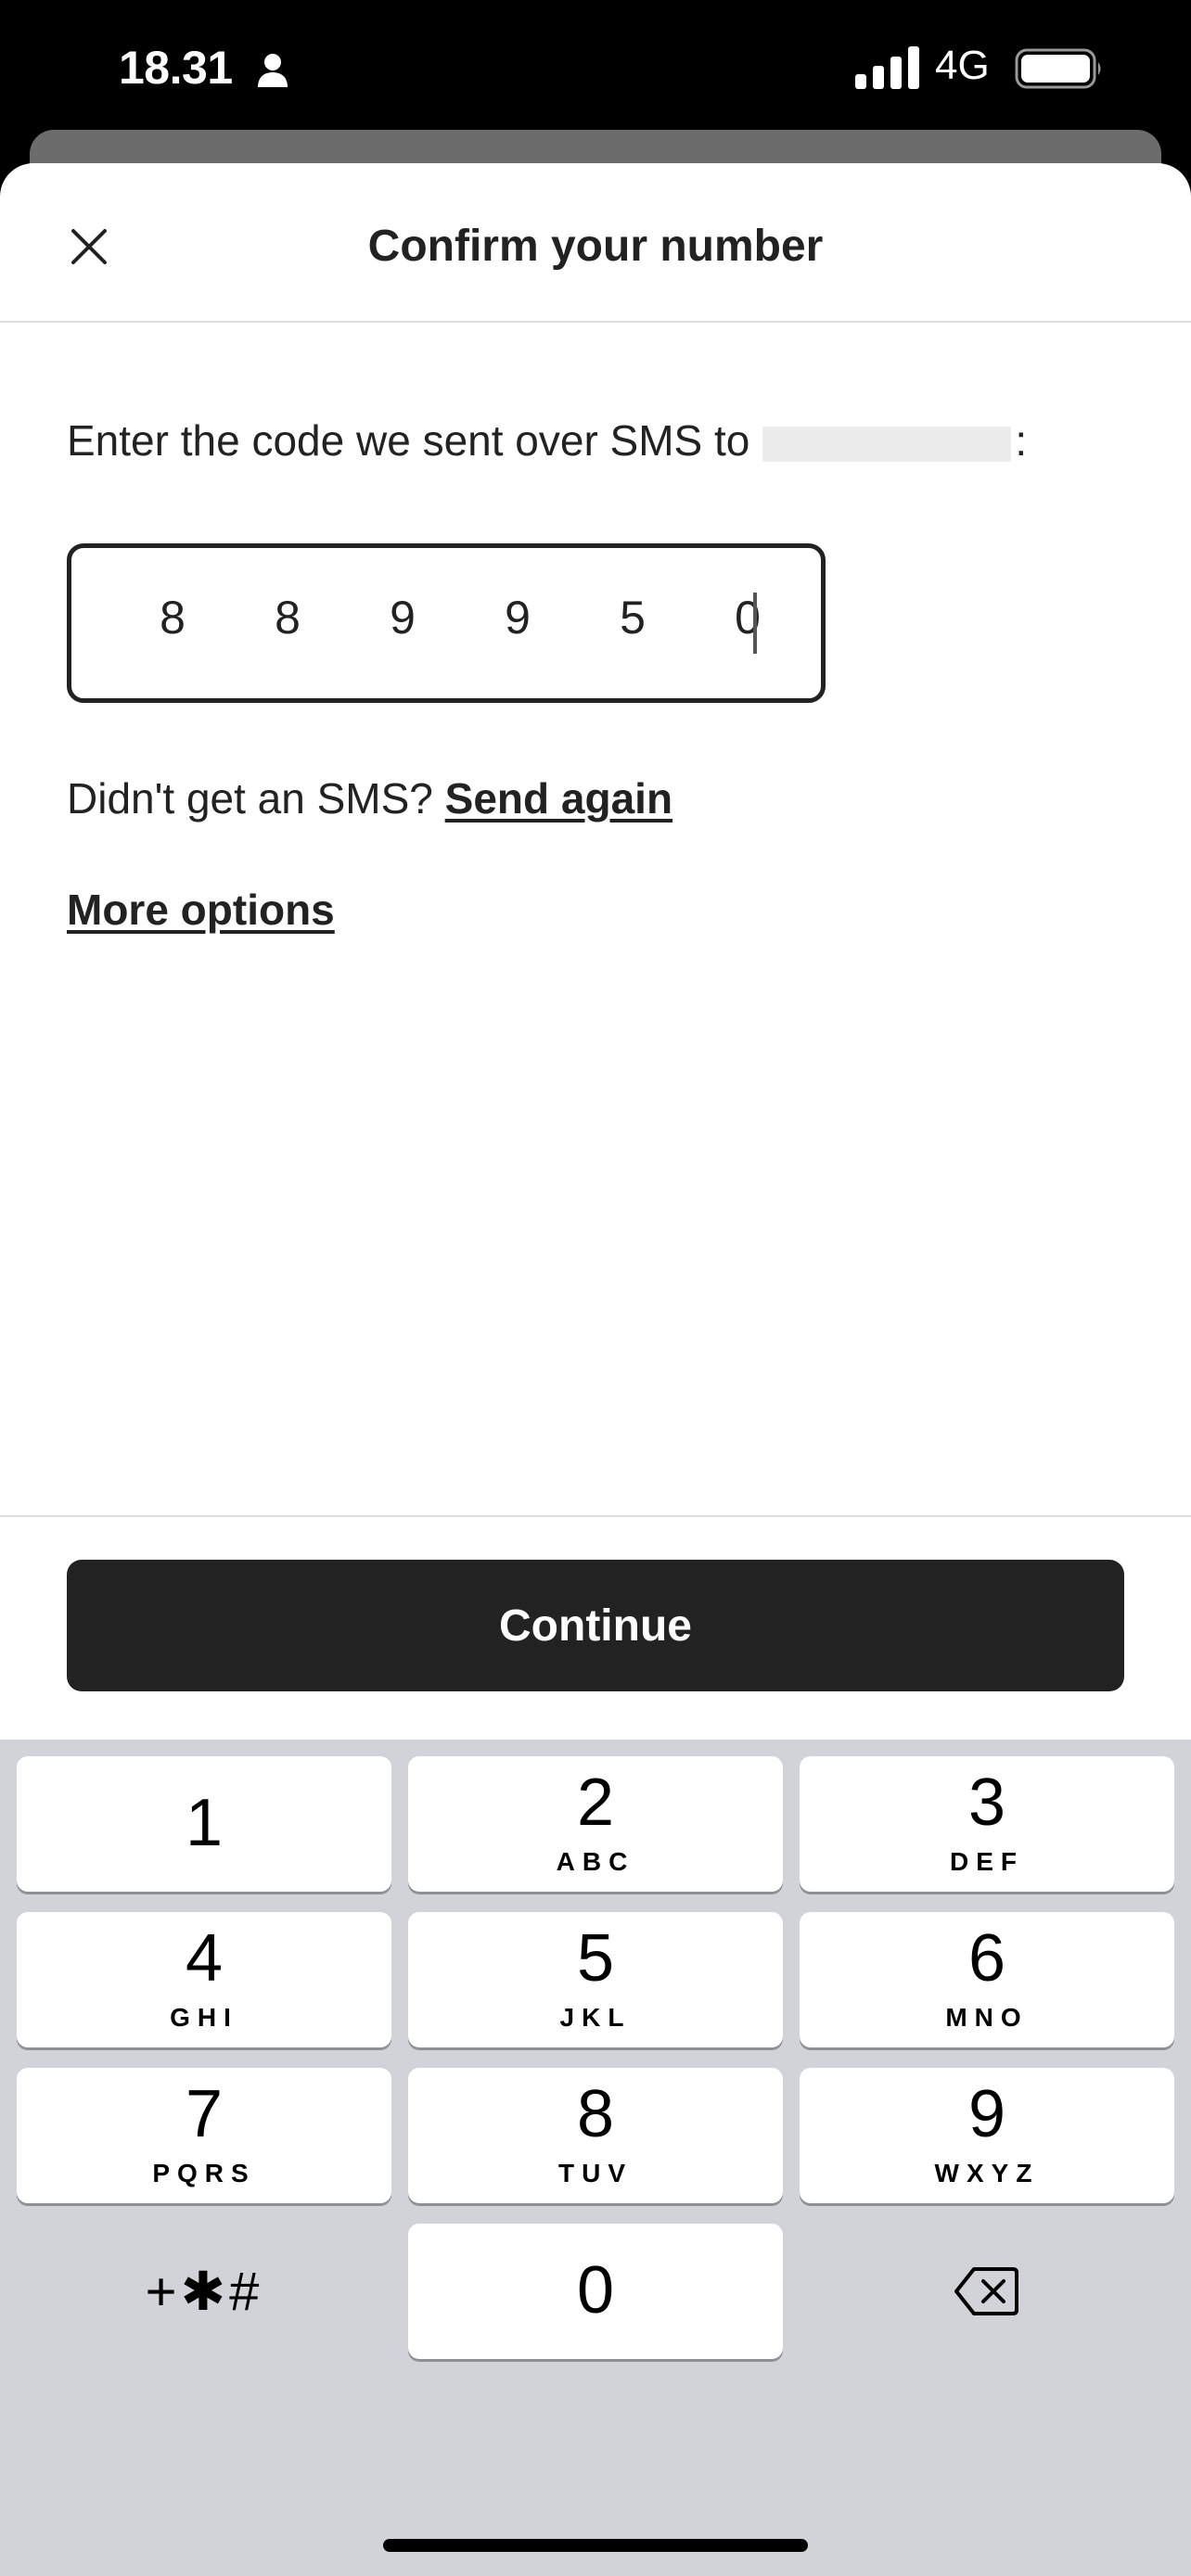 The image size is (1191, 2576). I want to click on key-9-number: 9, so click(986, 2114).